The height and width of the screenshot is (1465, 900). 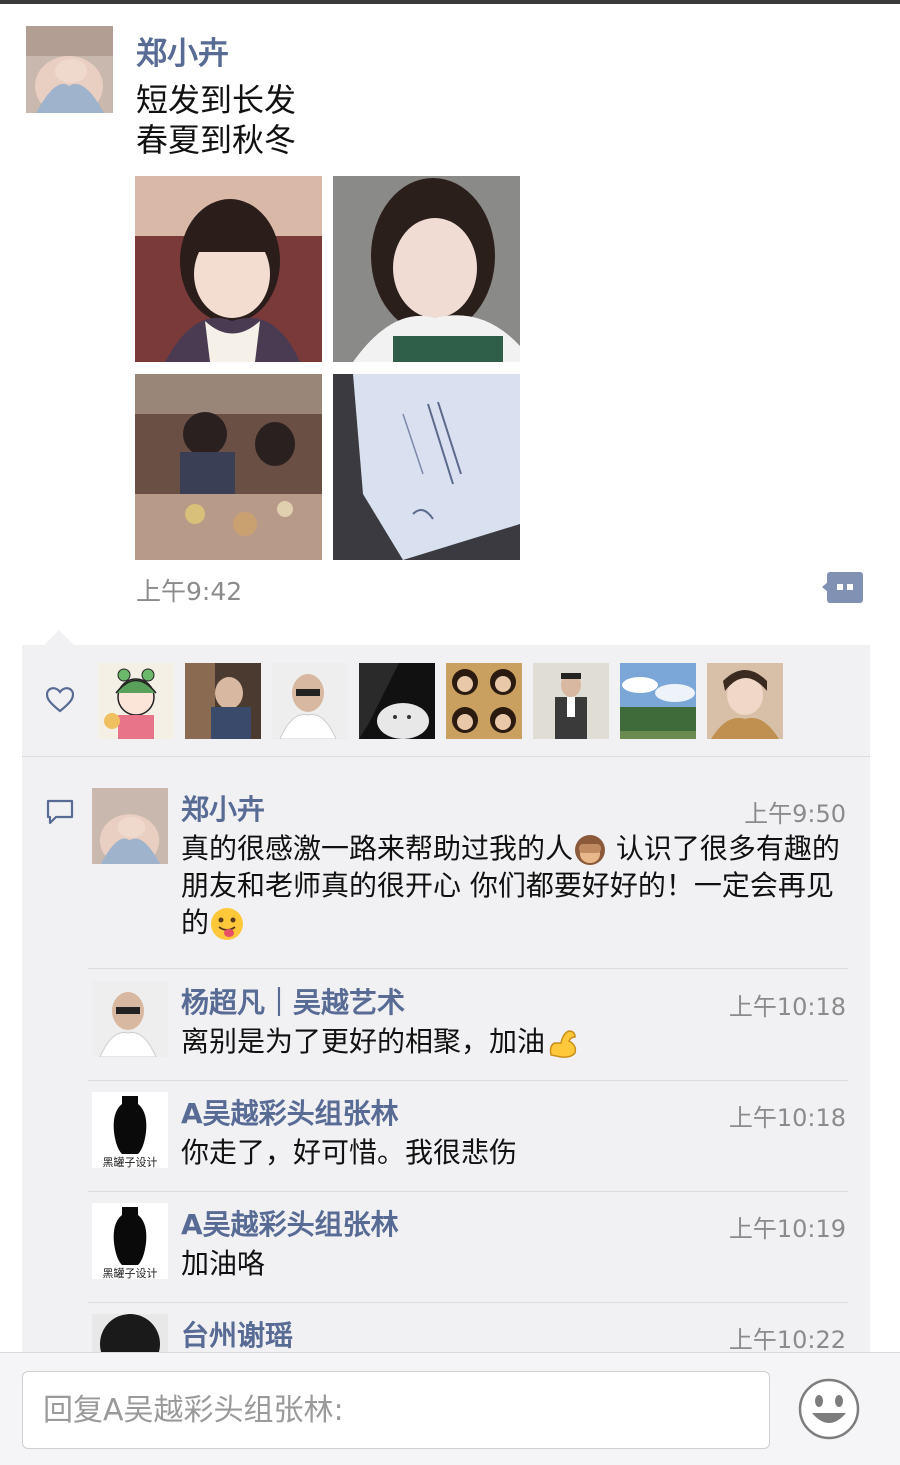 I want to click on author-name: 郑小卉, so click(x=182, y=50).